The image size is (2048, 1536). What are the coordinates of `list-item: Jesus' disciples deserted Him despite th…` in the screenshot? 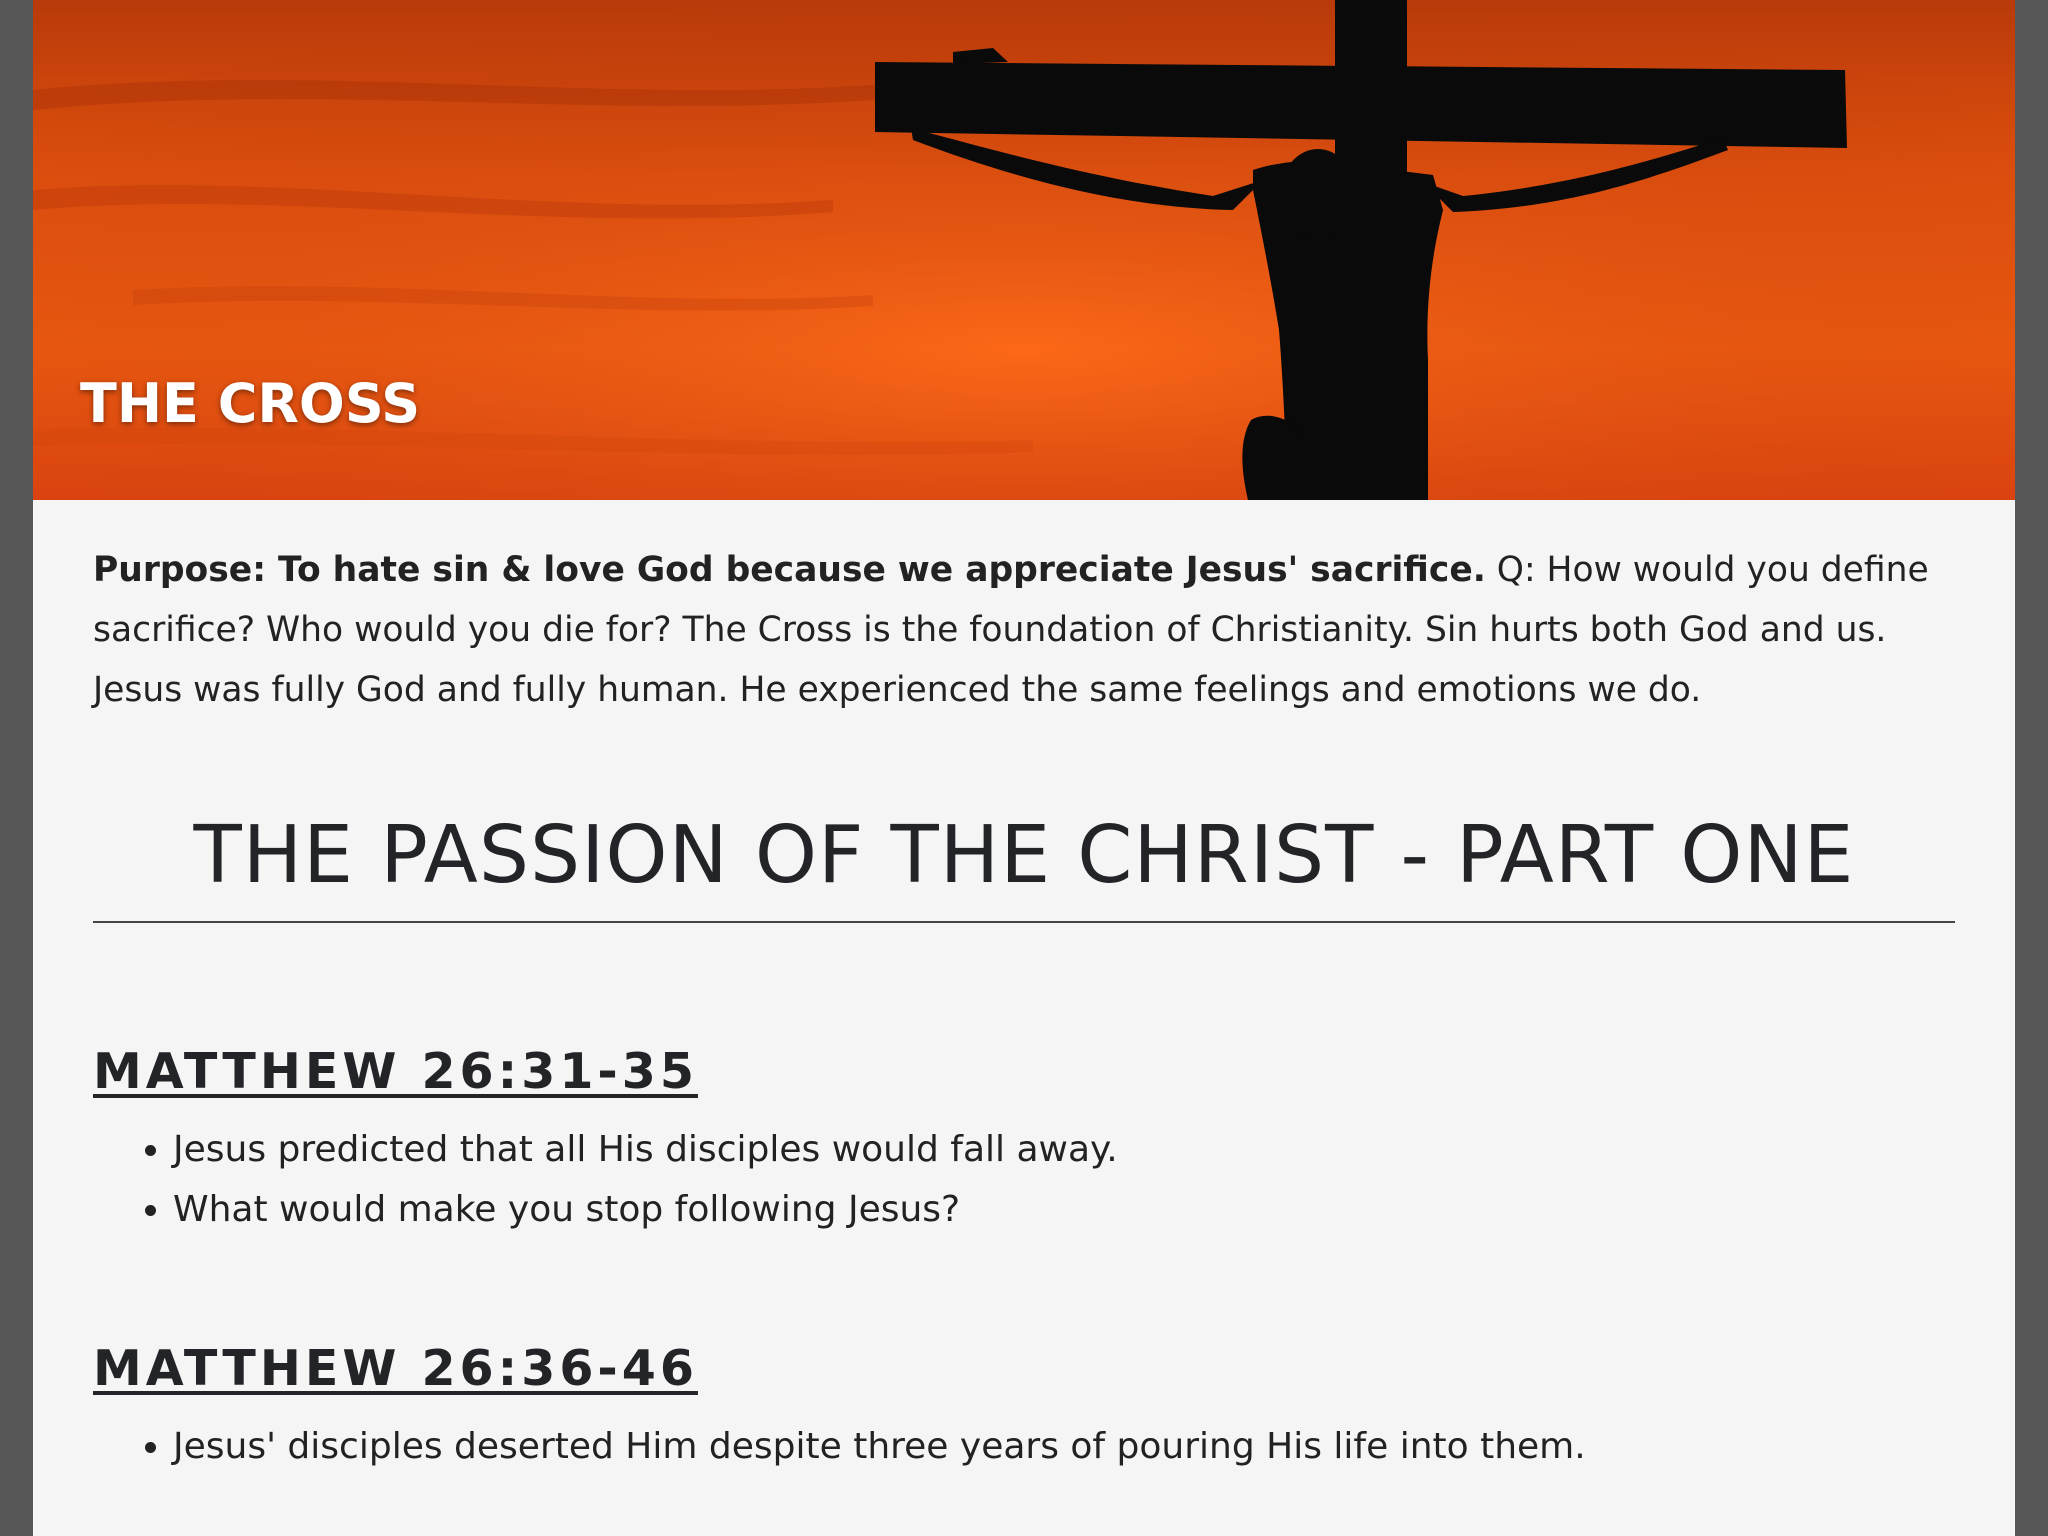 It's located at (1064, 1447).